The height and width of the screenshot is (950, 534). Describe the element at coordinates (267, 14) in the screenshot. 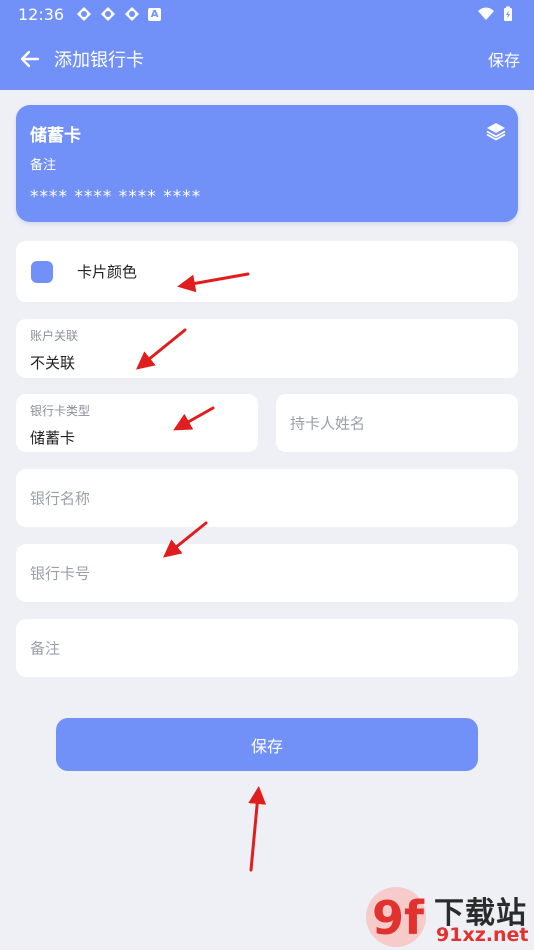

I see `status-bar: 12:36 A` at that location.